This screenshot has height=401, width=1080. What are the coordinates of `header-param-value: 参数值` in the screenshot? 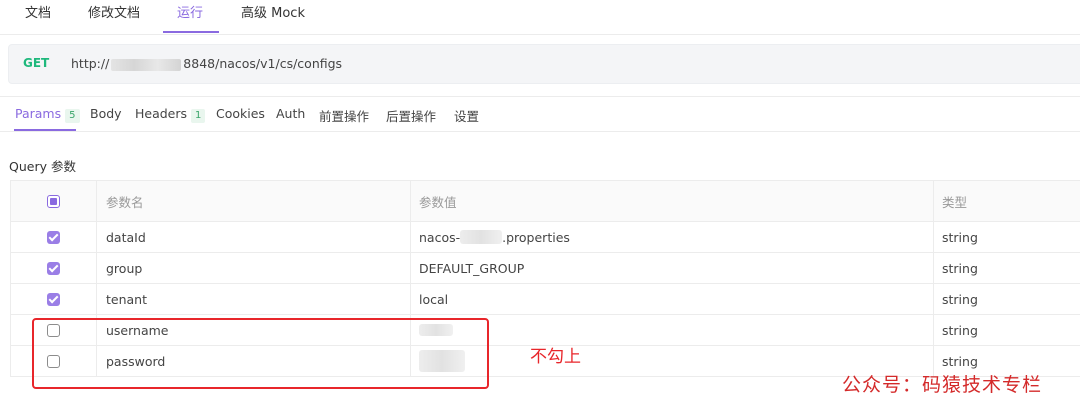 It's located at (672, 201).